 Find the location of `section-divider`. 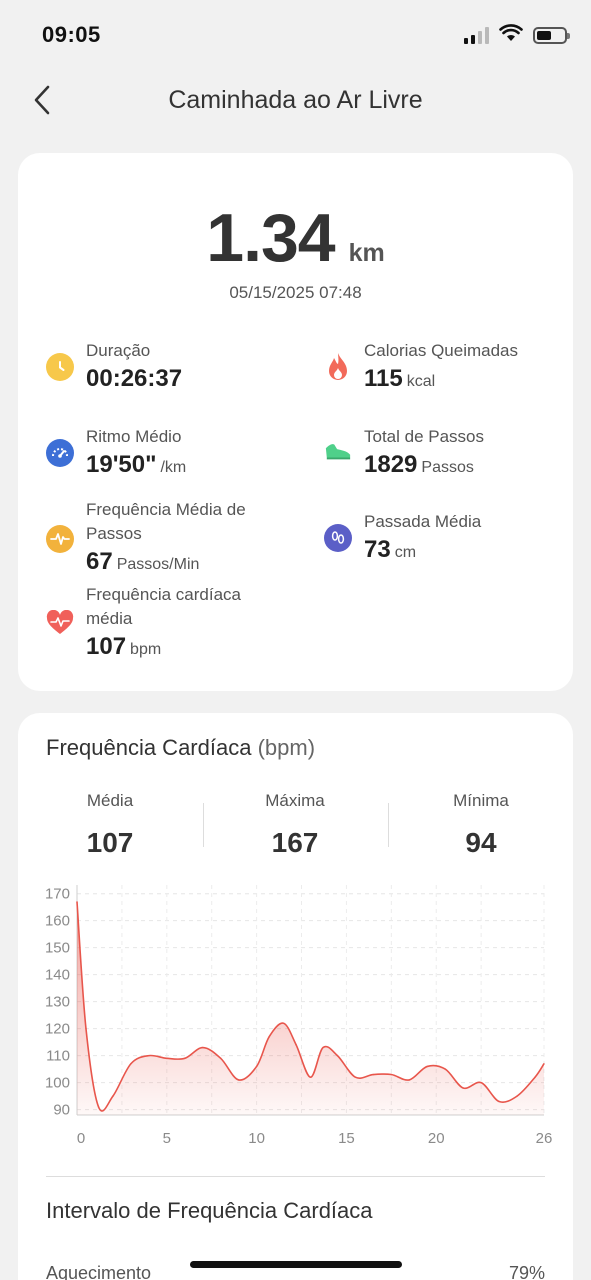

section-divider is located at coordinates (295, 1176).